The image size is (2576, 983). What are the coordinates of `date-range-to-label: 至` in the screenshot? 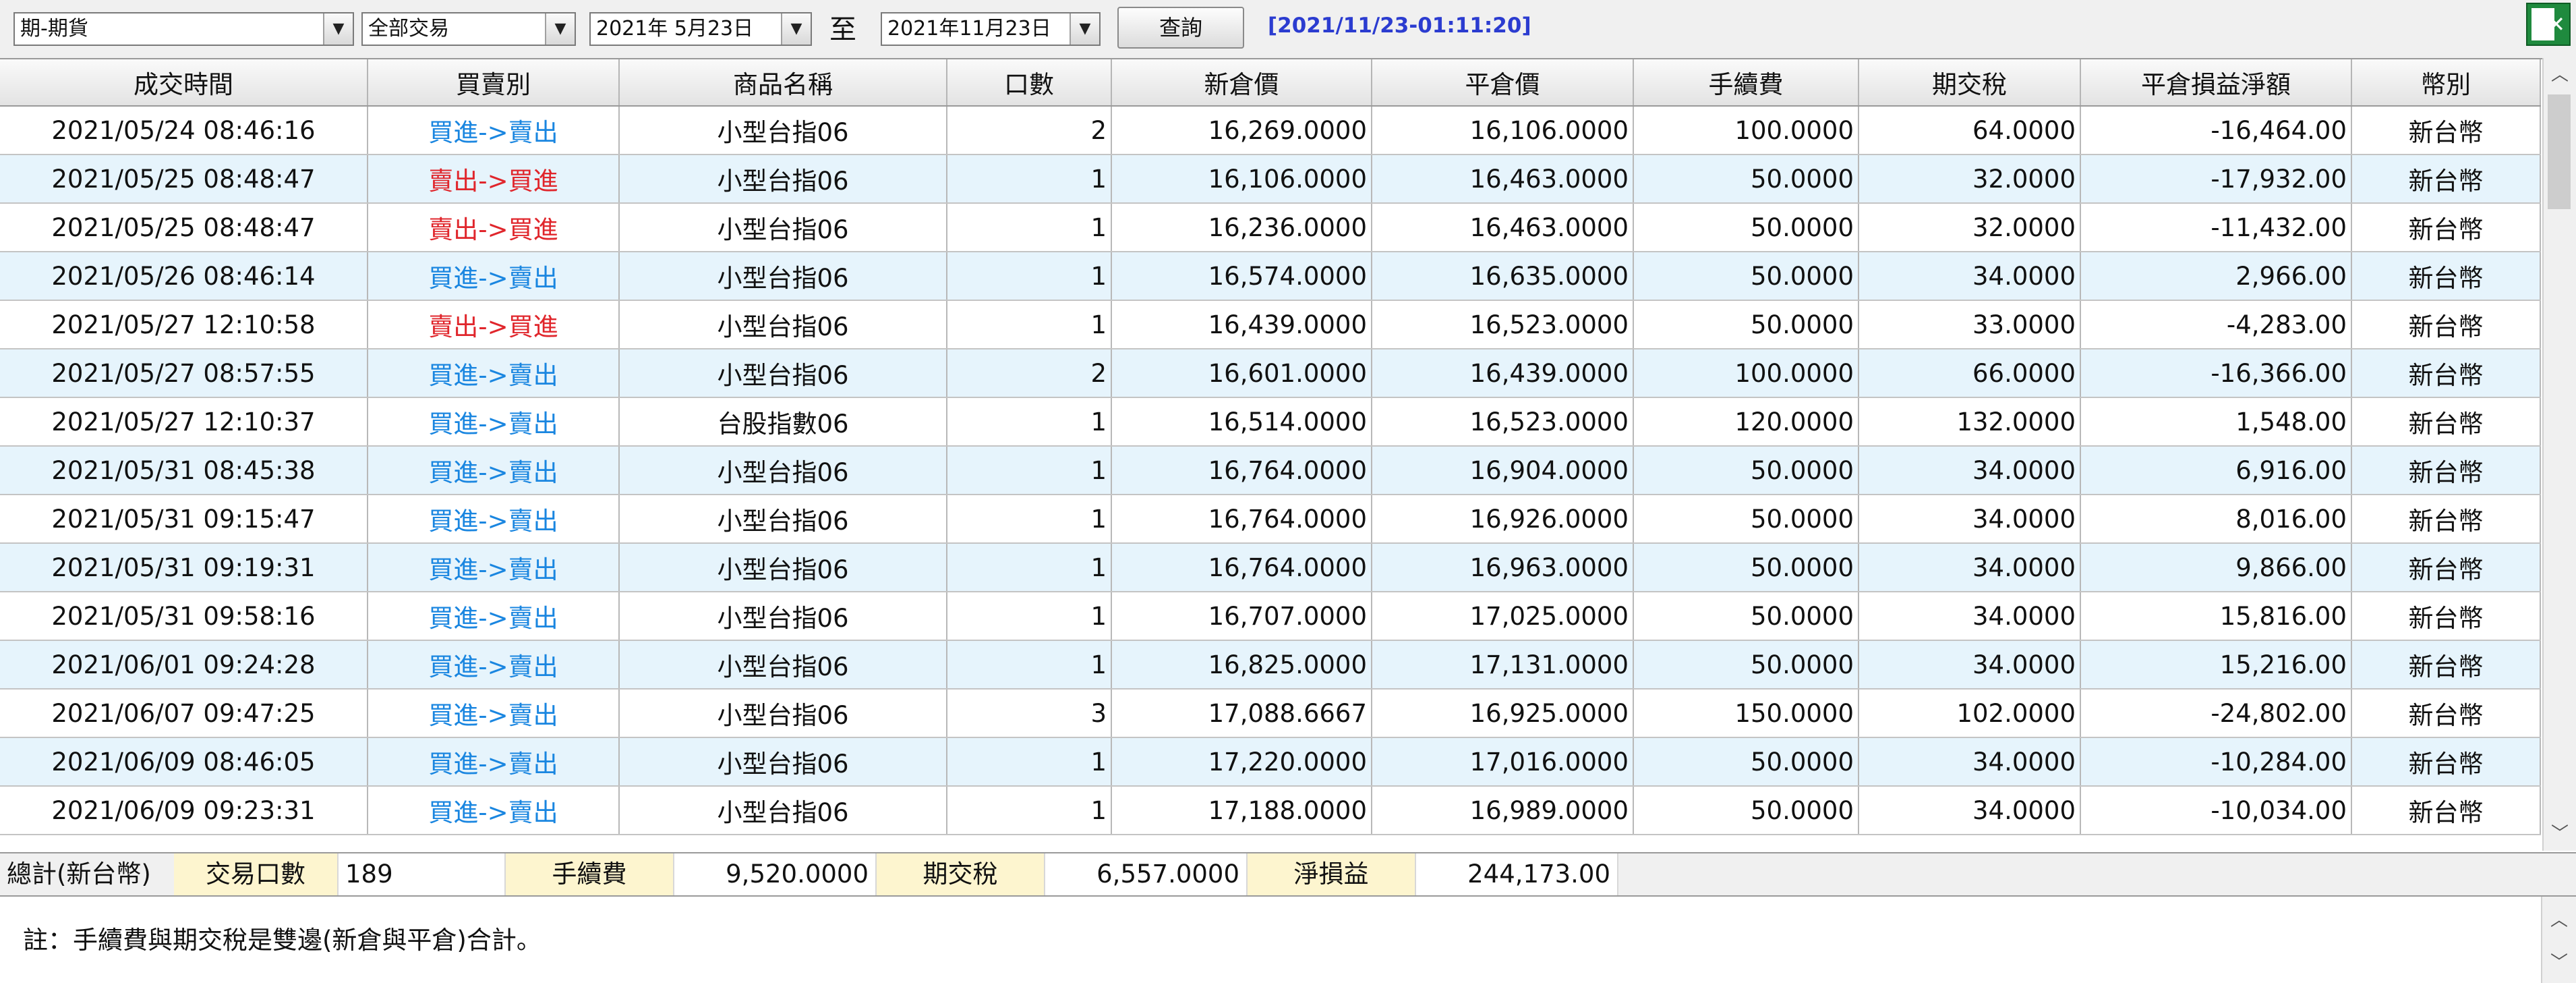 It's located at (842, 29).